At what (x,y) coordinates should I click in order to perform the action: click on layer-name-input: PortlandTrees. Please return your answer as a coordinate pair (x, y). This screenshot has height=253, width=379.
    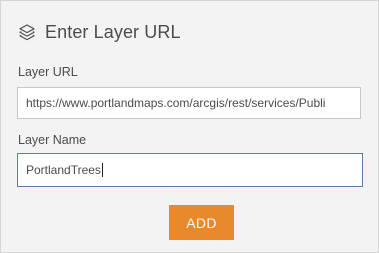
    Looking at the image, I should click on (190, 170).